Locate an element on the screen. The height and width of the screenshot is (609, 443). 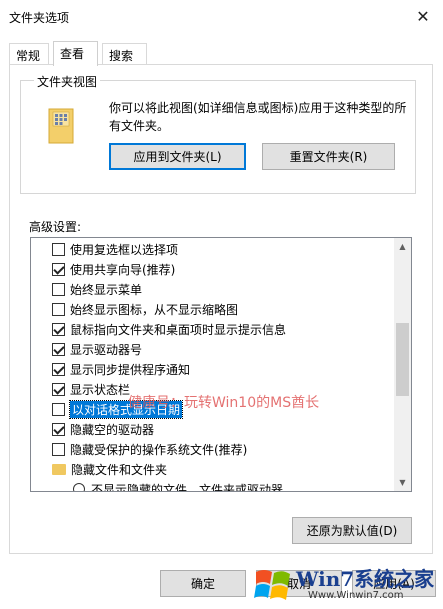
list-item-folder: 隐藏文件和文件夹 is located at coordinates (213, 469).